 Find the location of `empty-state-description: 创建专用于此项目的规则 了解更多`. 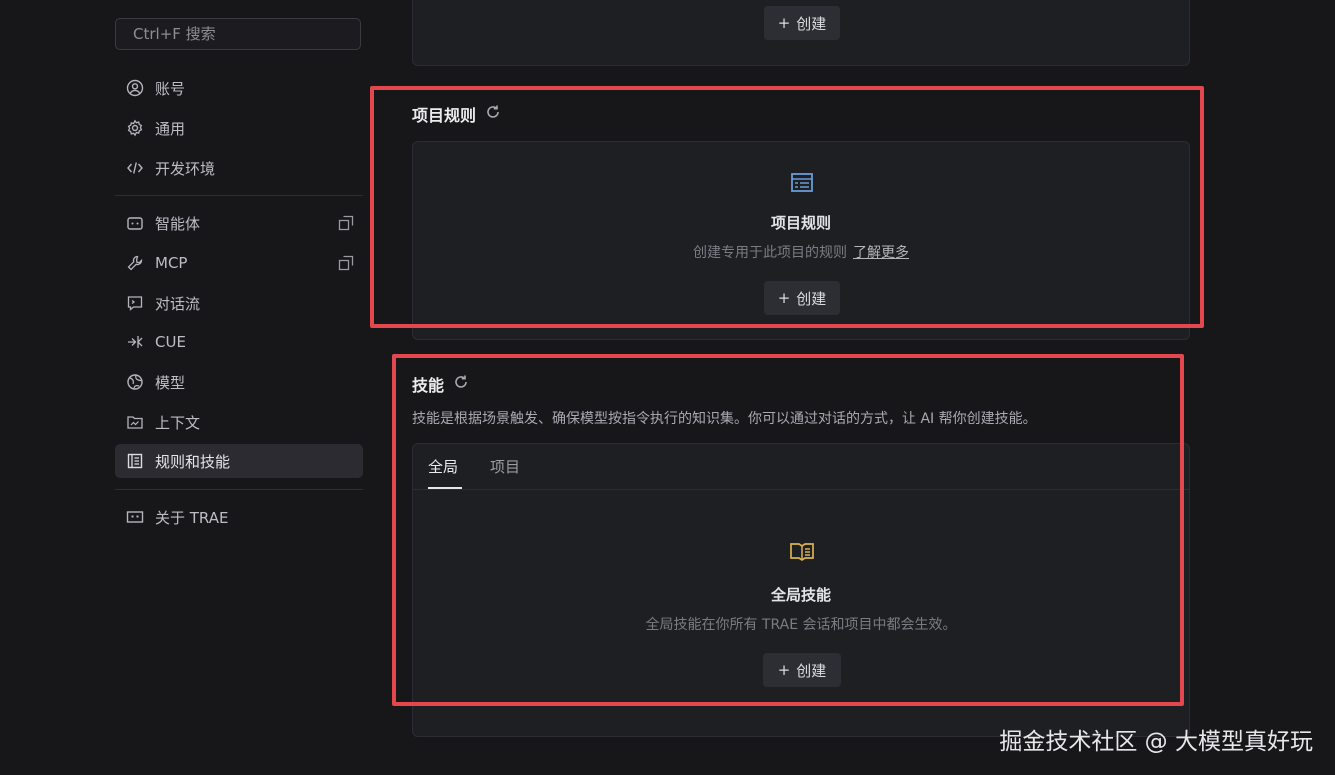

empty-state-description: 创建专用于此项目的规则 了解更多 is located at coordinates (801, 253).